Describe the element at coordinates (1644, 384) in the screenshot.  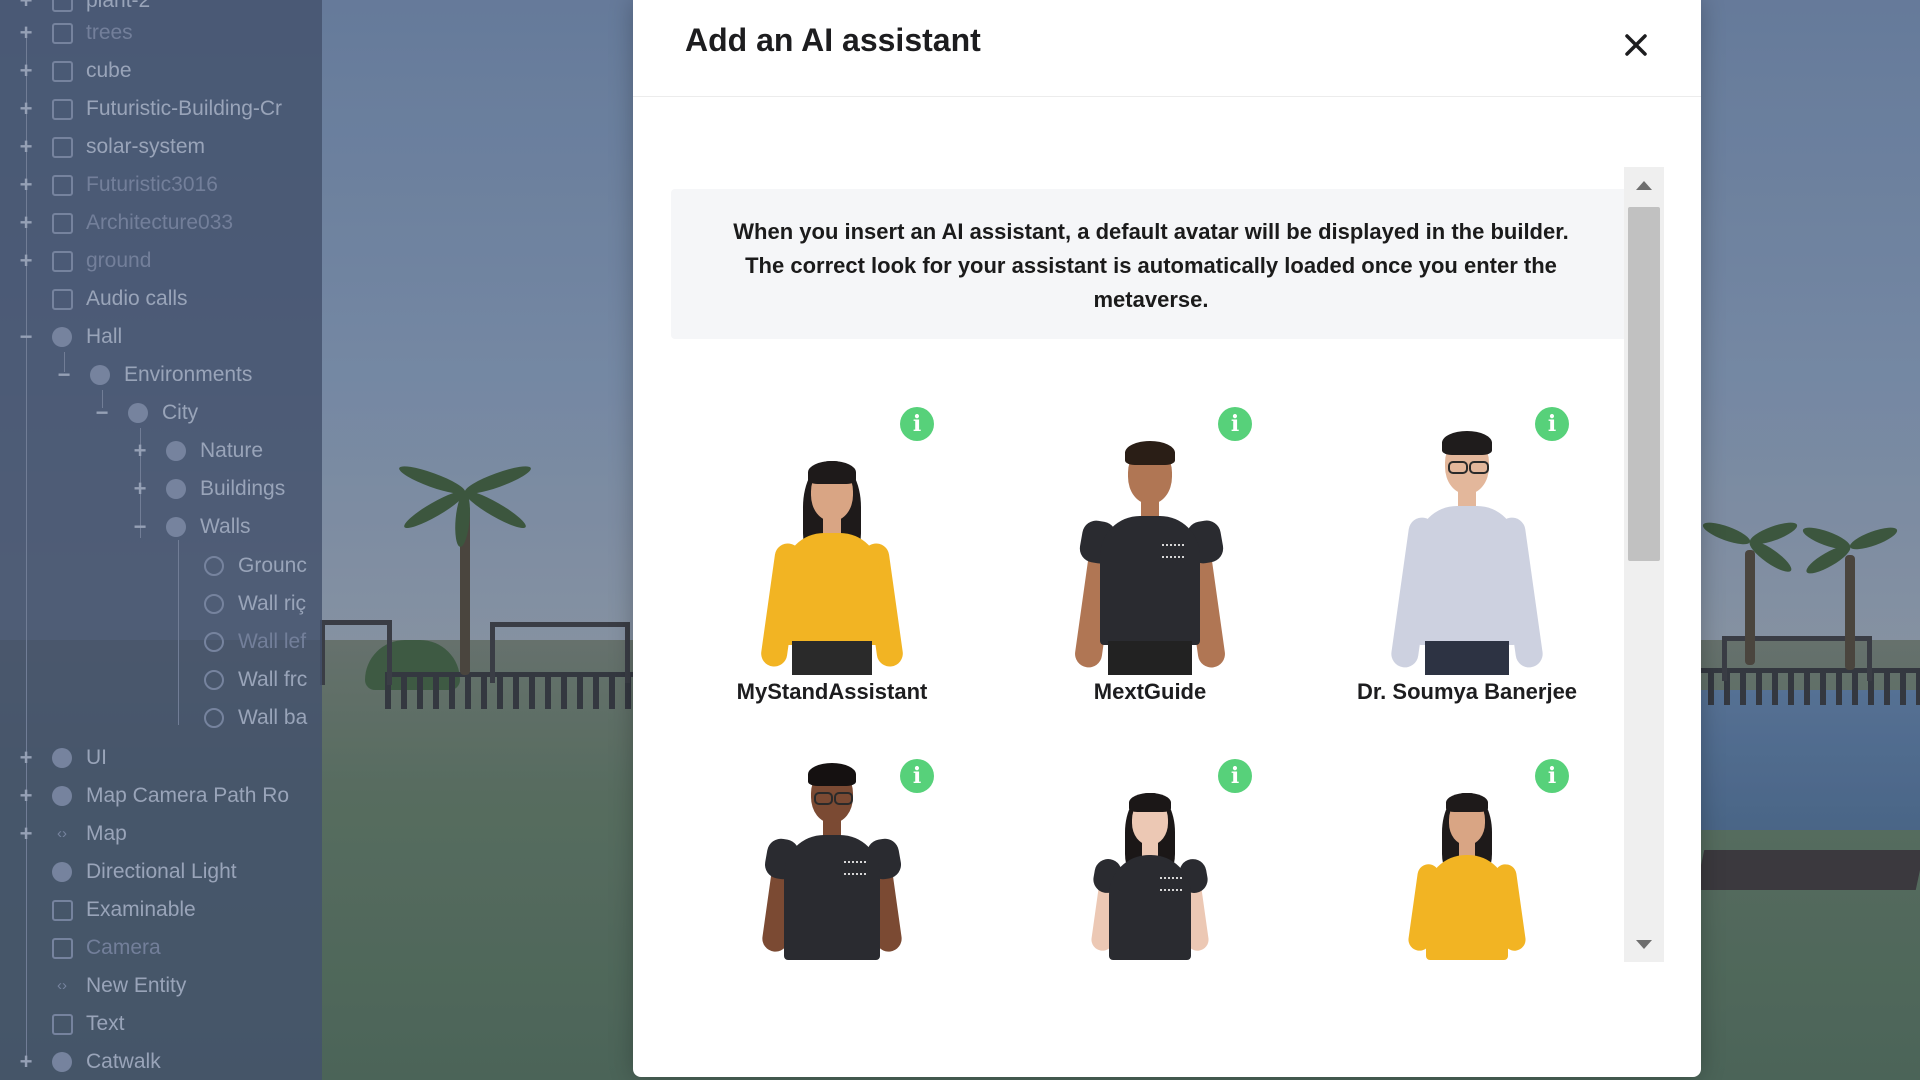
I see `scrollbar-thumb` at that location.